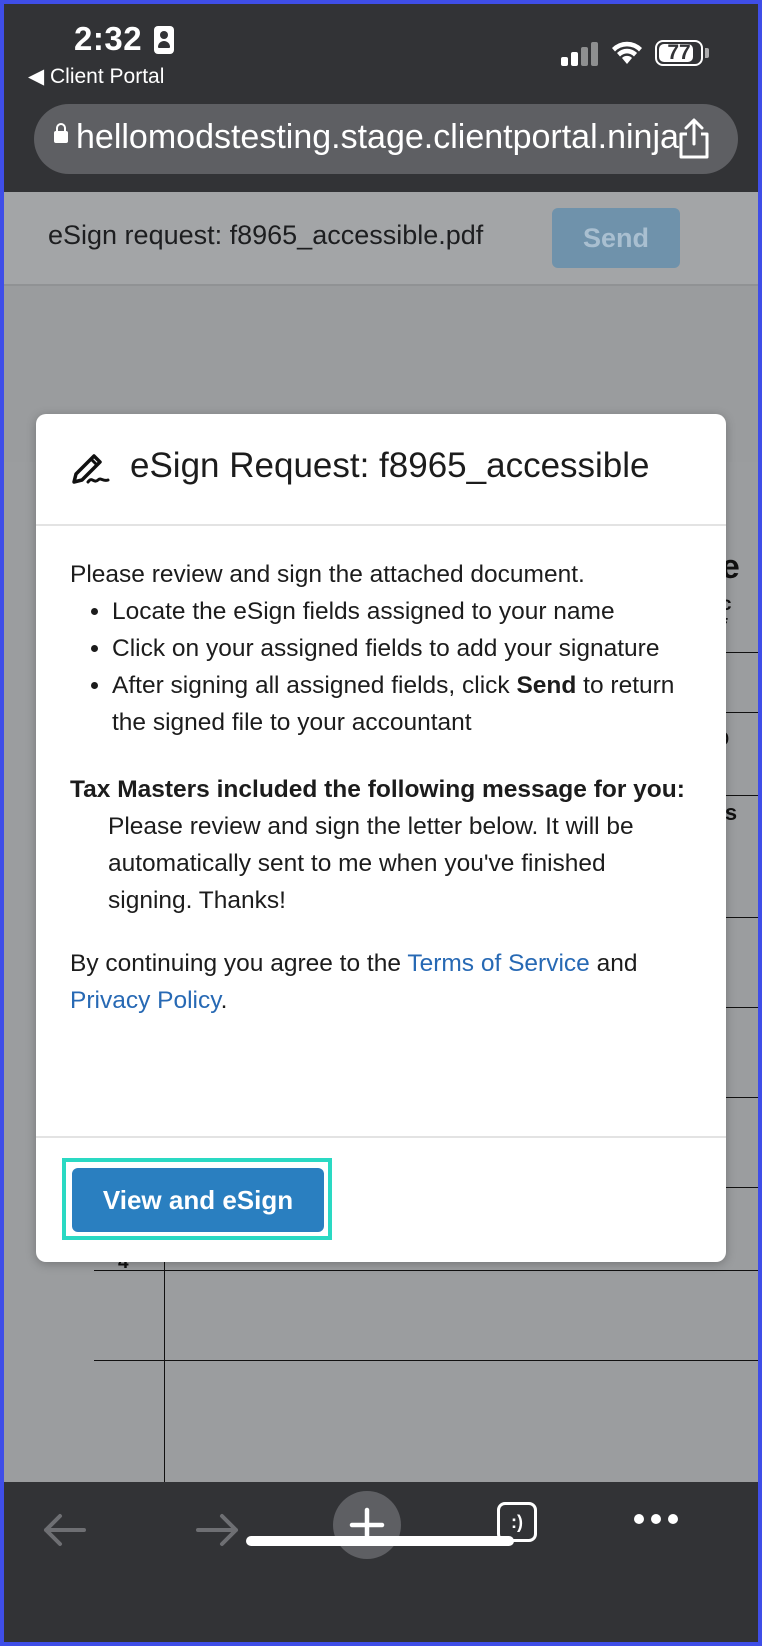  Describe the element at coordinates (707, 53) in the screenshot. I see `battery-tip` at that location.